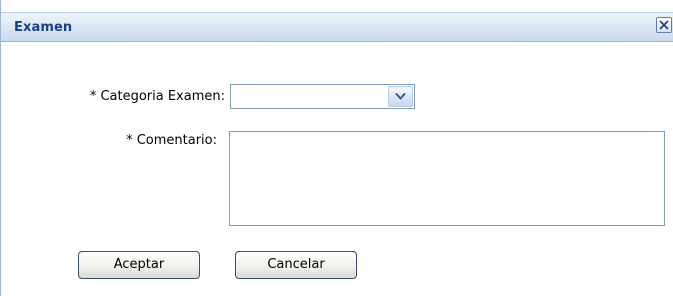 The image size is (673, 296). I want to click on dialog-title: Examen, so click(43, 27).